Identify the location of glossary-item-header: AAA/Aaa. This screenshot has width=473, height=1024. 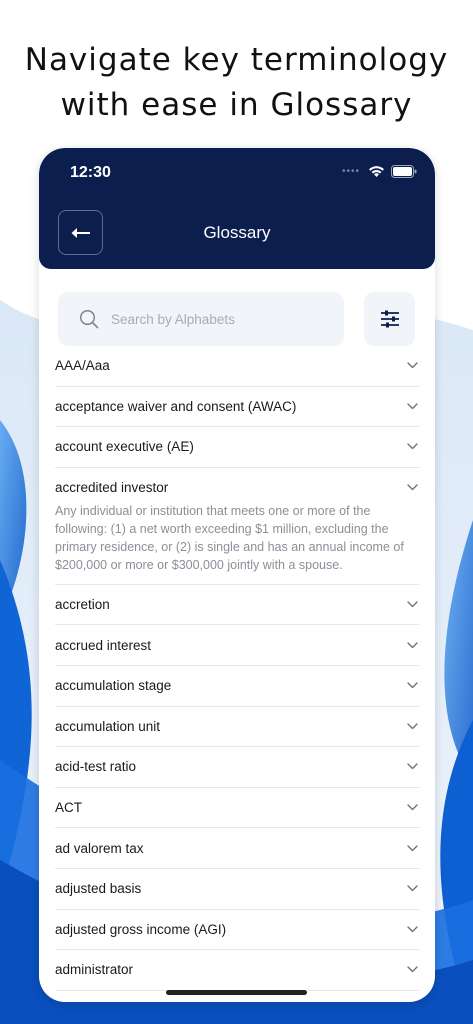
(237, 366).